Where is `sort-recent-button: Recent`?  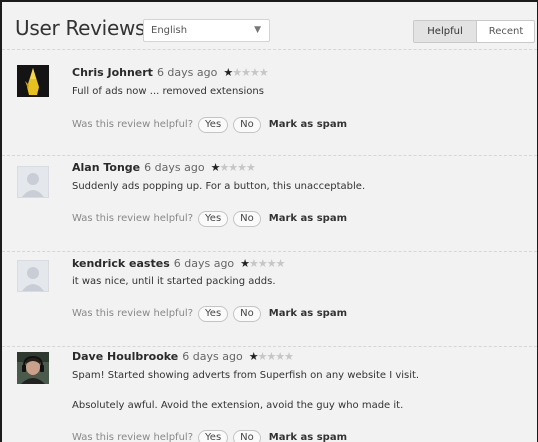 sort-recent-button: Recent is located at coordinates (505, 31).